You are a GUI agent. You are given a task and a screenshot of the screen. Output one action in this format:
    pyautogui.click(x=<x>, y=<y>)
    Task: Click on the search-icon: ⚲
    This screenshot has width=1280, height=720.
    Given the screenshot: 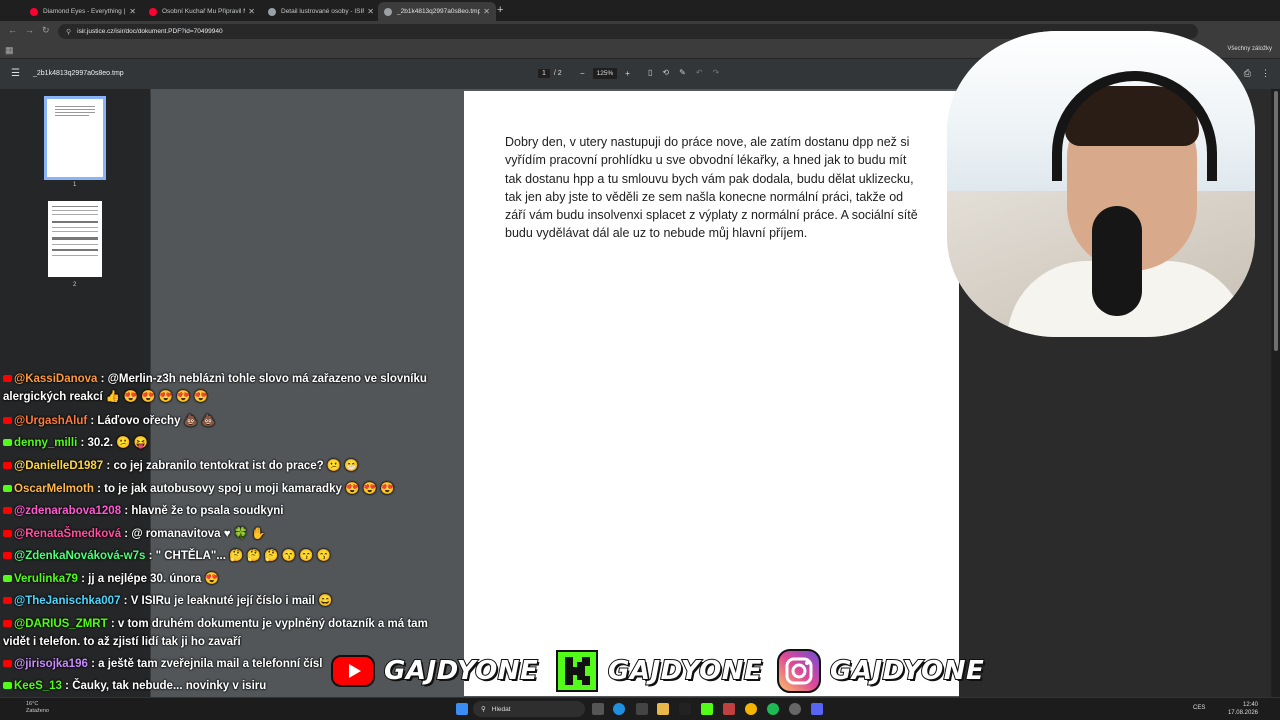 What is the action you would take?
    pyautogui.click(x=483, y=709)
    